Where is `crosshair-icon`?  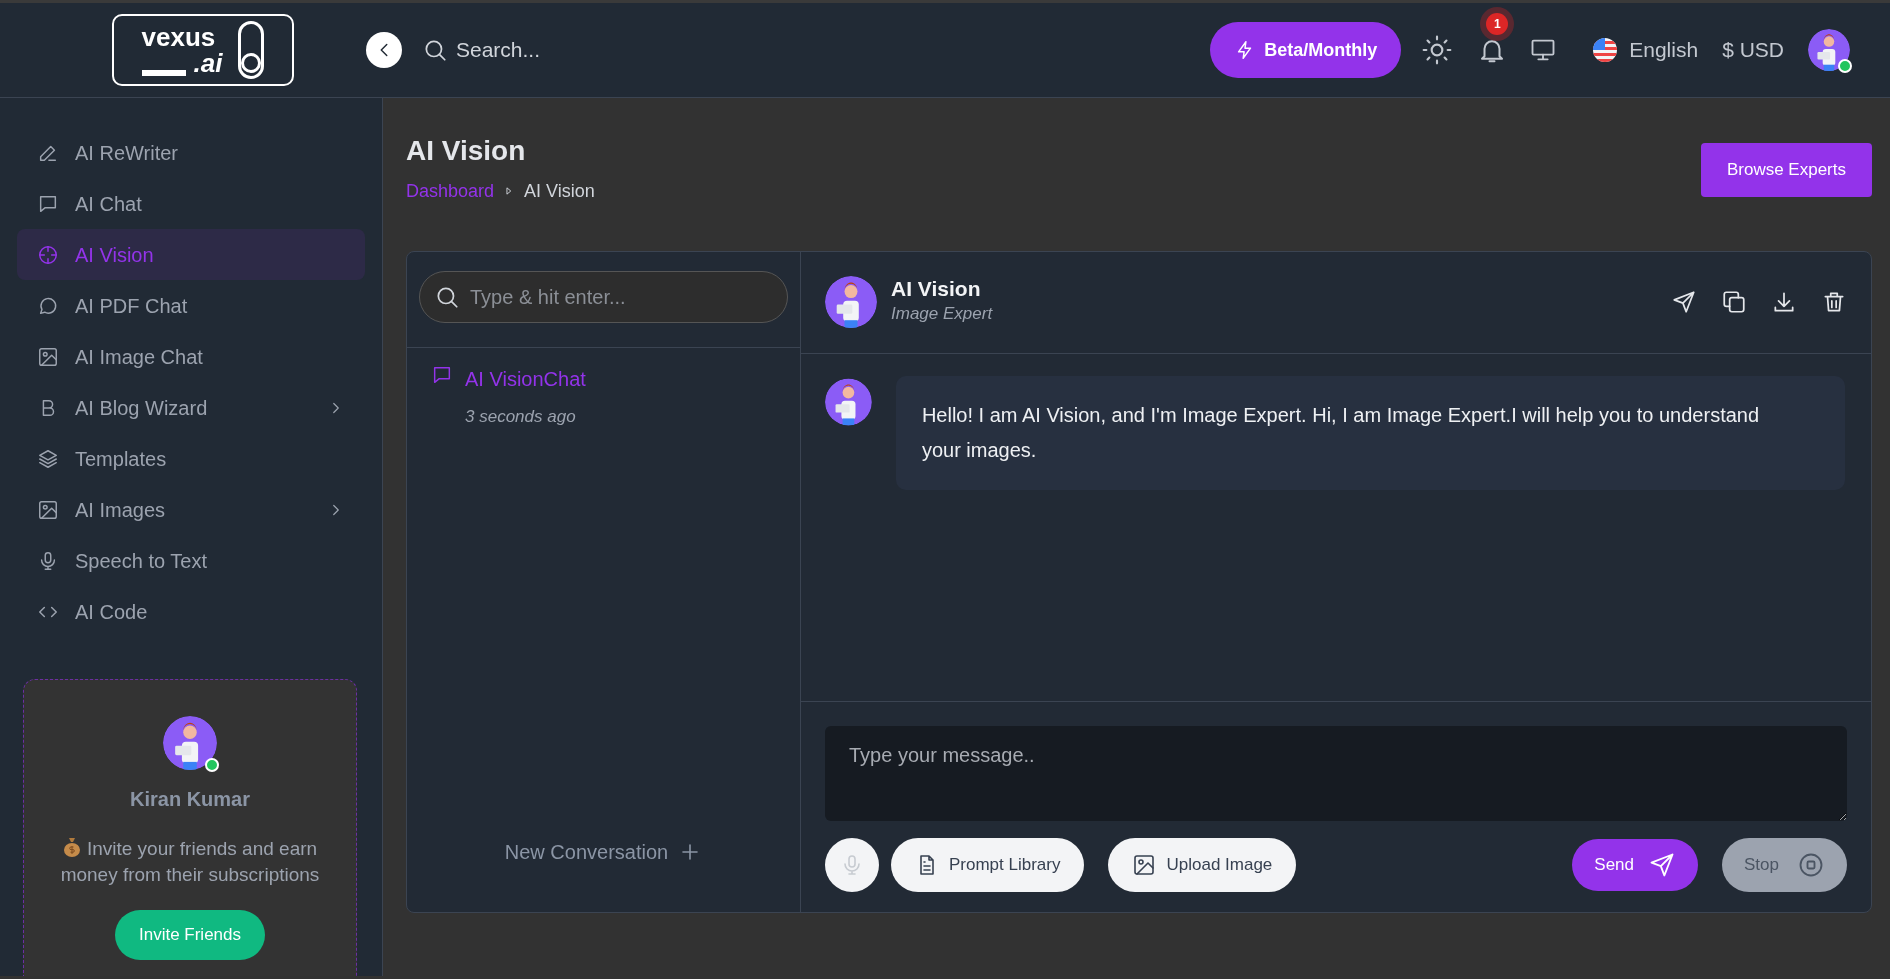 crosshair-icon is located at coordinates (48, 254).